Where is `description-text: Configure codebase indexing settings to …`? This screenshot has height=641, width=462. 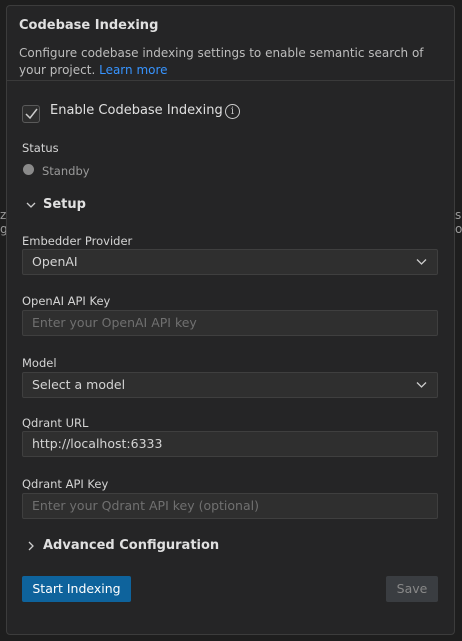
description-text: Configure codebase indexing settings to … is located at coordinates (221, 61).